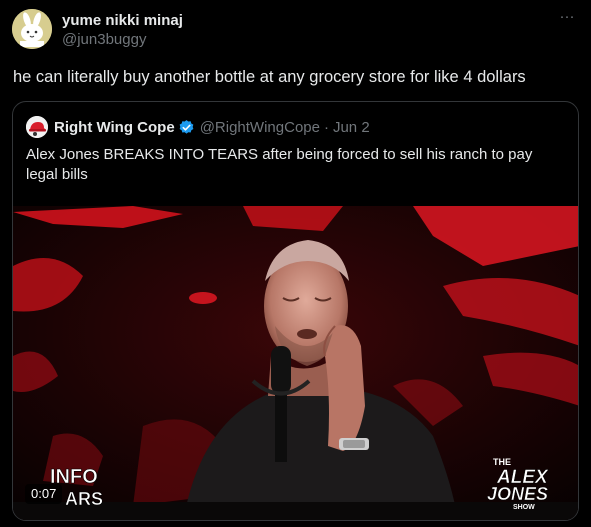 The image size is (591, 527). I want to click on quoted-author-avatar, so click(37, 127).